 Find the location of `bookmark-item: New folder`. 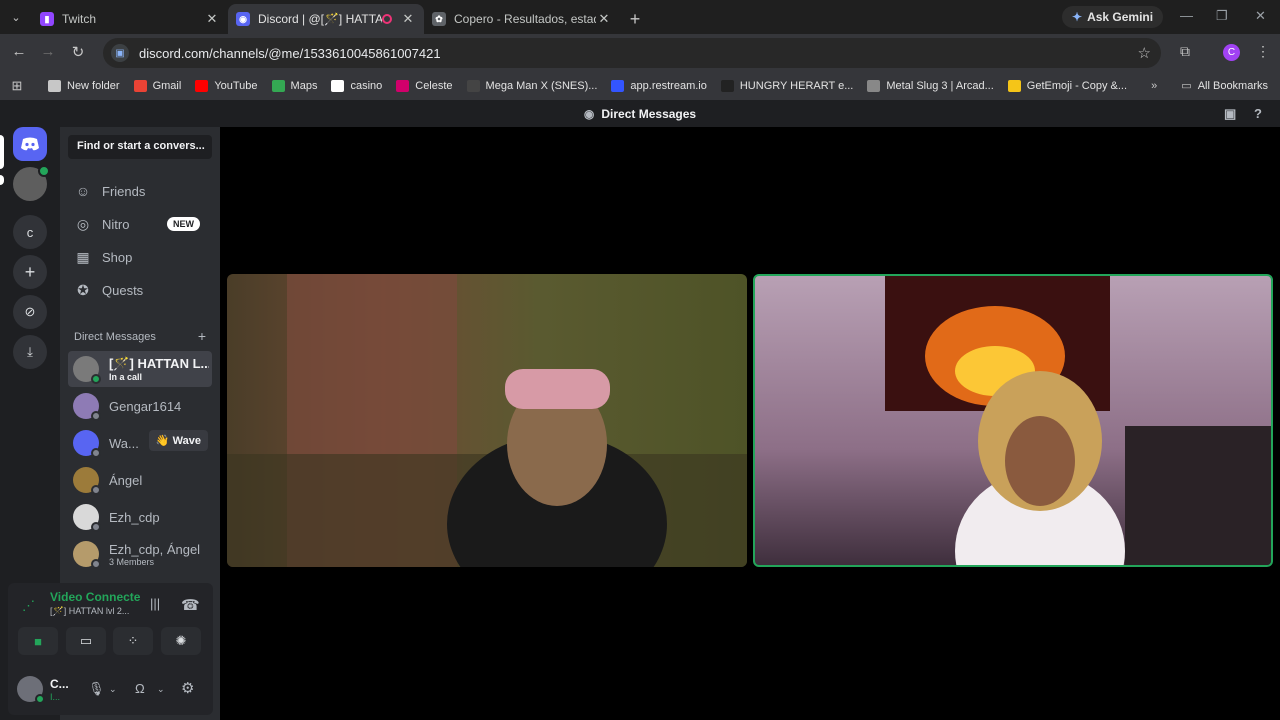

bookmark-item: New folder is located at coordinates (84, 86).